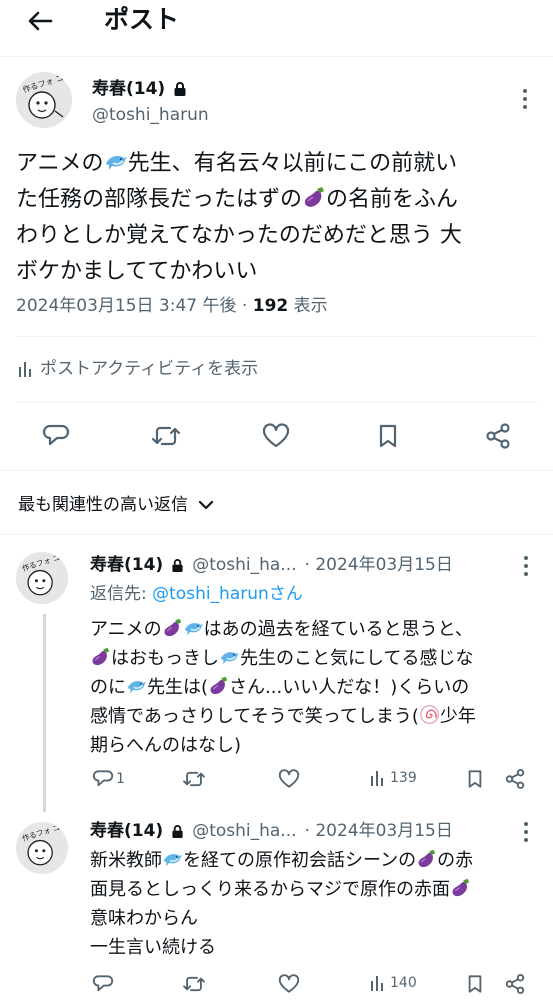 The image size is (553, 1000). Describe the element at coordinates (60, 163) in the screenshot. I see `text-segment: アニメの` at that location.